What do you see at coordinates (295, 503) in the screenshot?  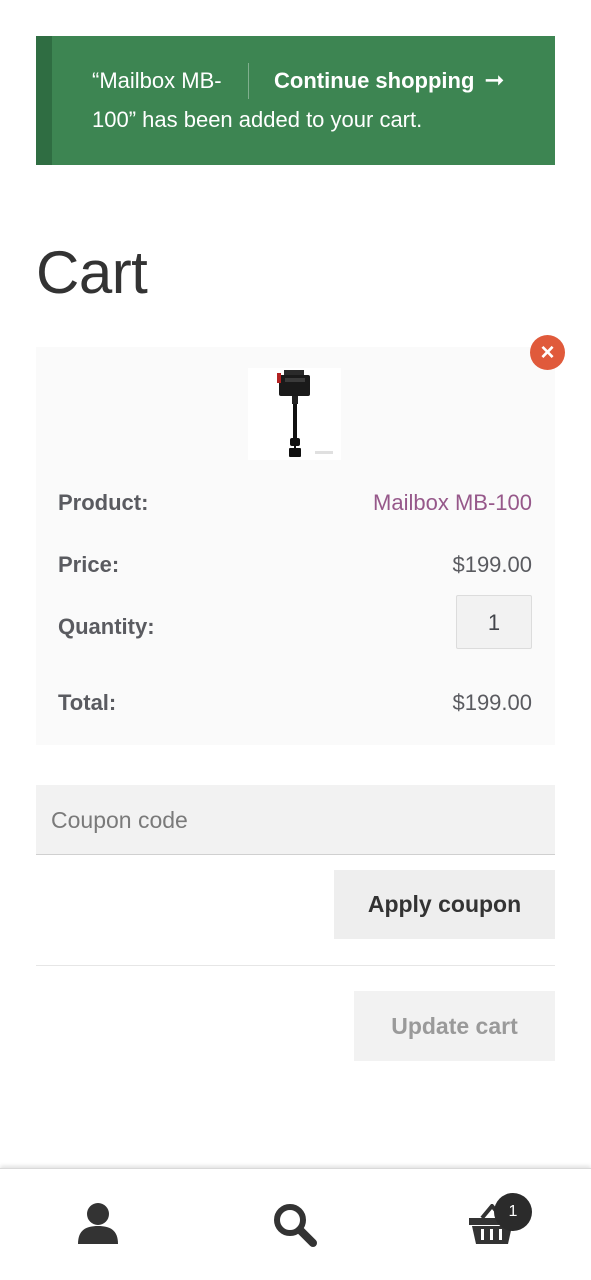 I see `product-row: Product: Mailbox MB-100` at bounding box center [295, 503].